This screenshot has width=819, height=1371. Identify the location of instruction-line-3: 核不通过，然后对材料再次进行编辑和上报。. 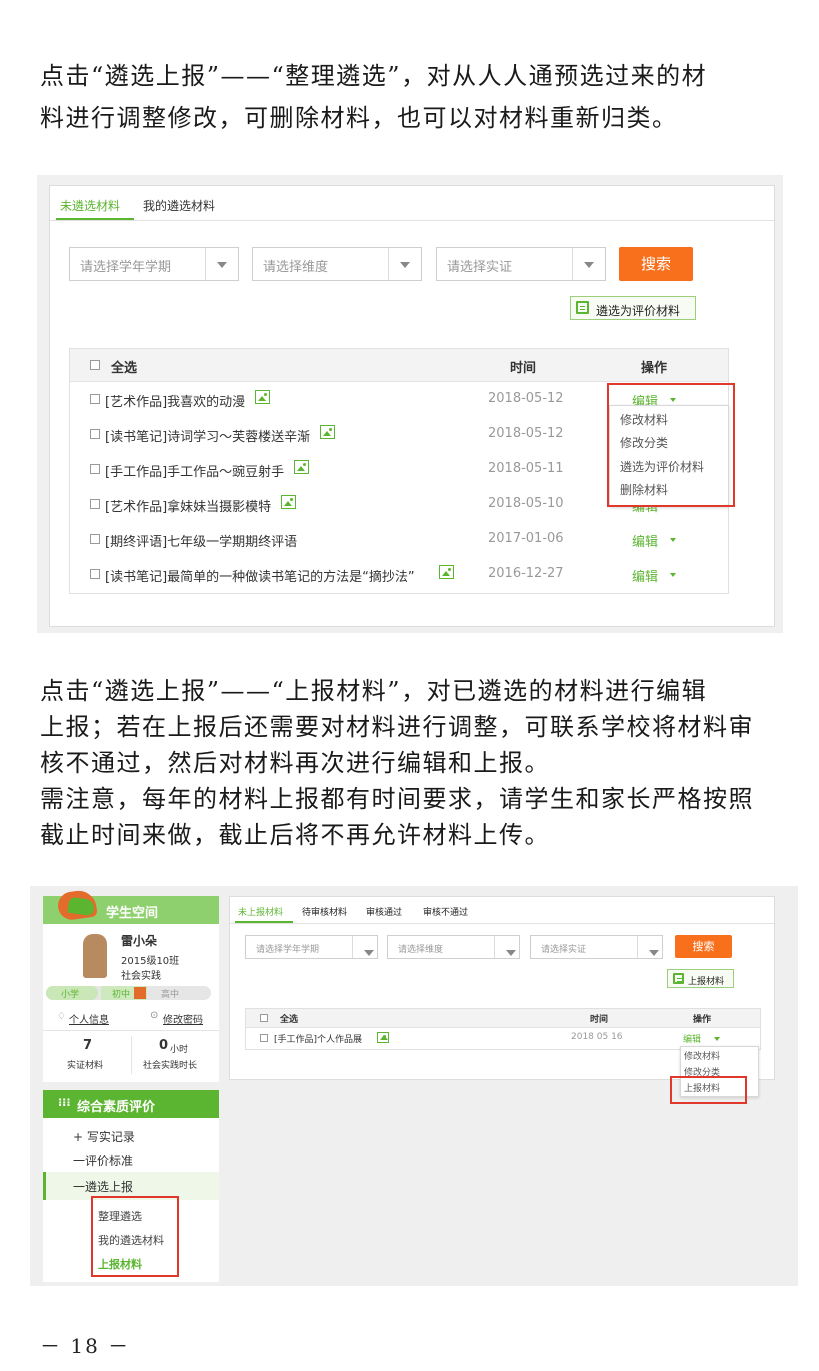
(295, 763).